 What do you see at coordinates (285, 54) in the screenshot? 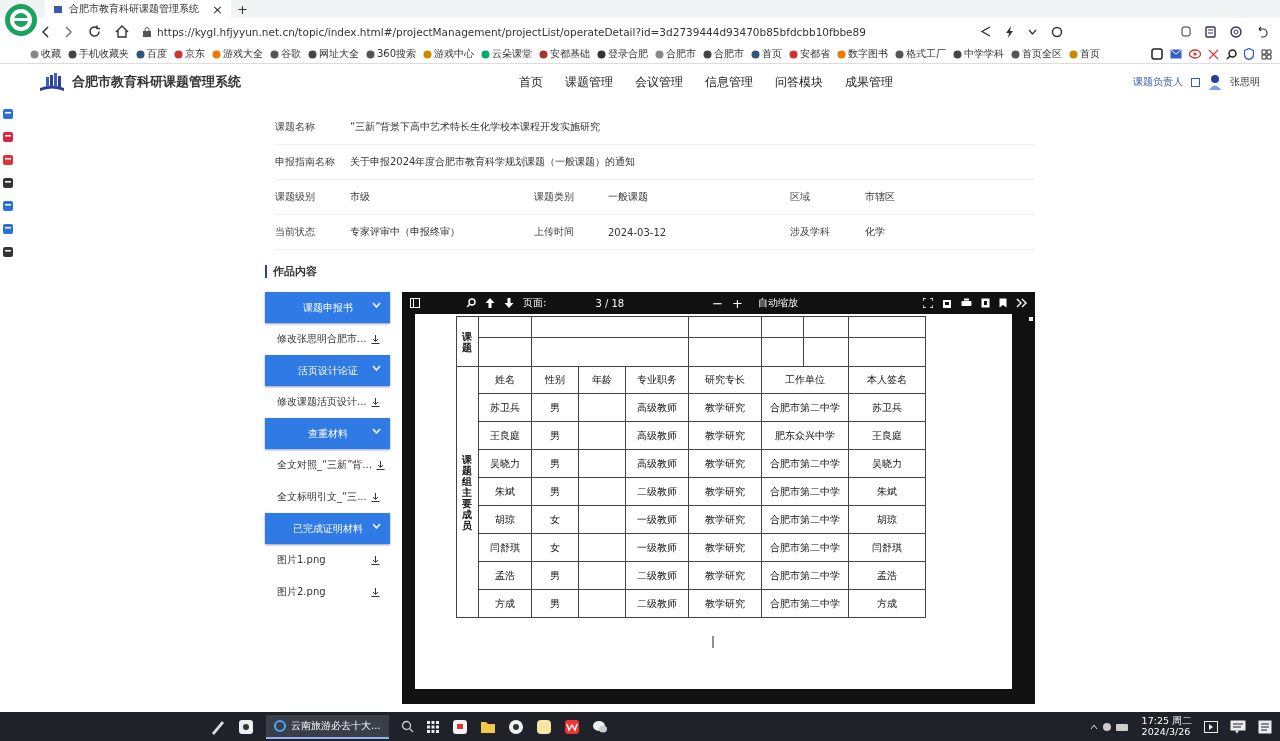
I see `bookmark-link: 谷歌` at bounding box center [285, 54].